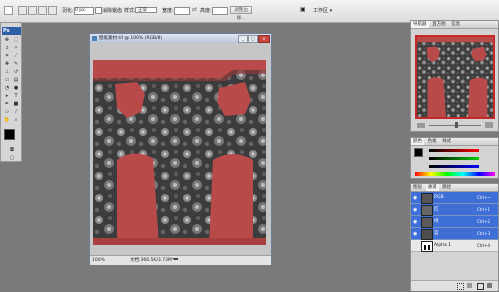  Describe the element at coordinates (9, 134) in the screenshot. I see `foreground-color-swatch` at that location.